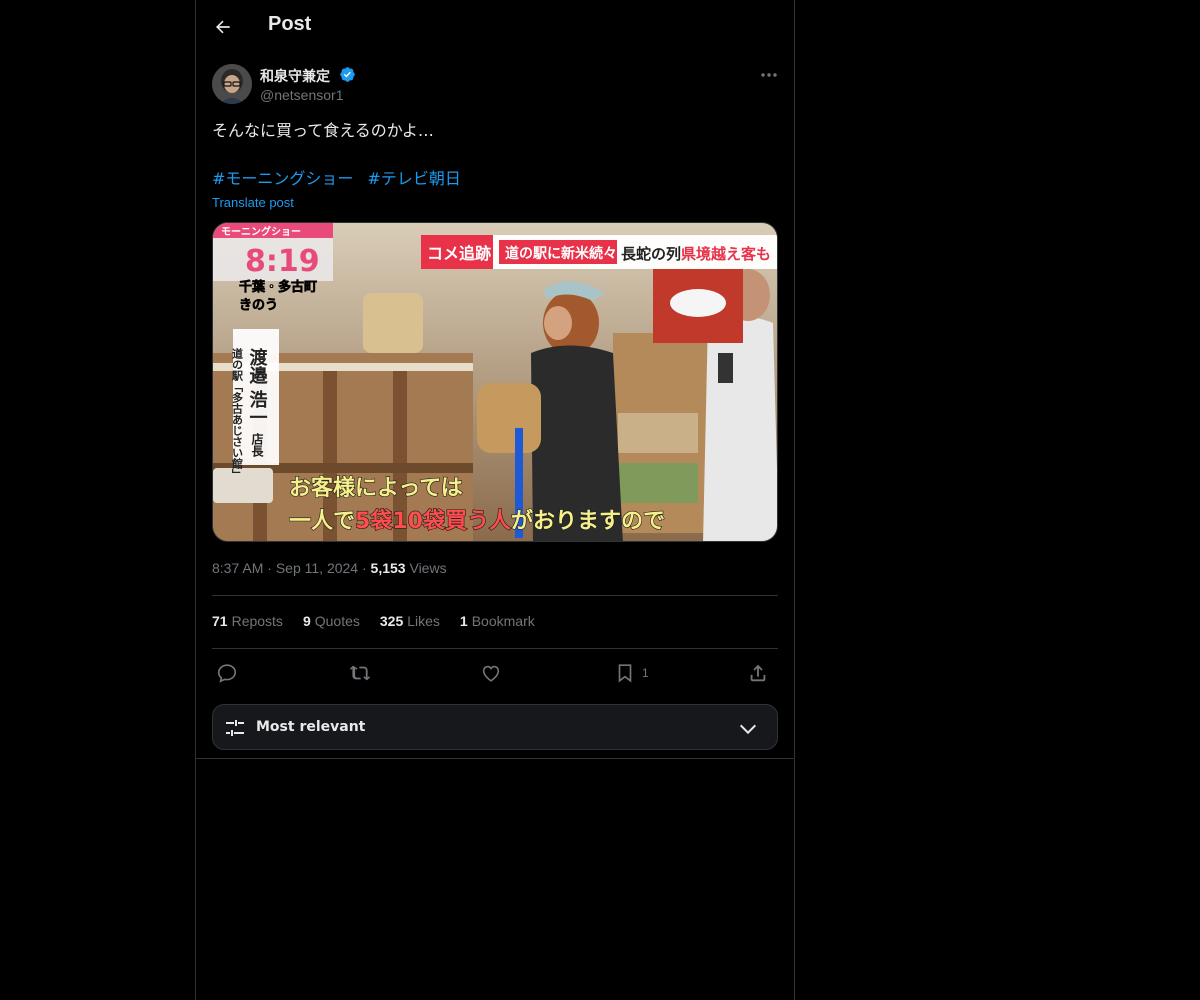 The width and height of the screenshot is (1200, 1000). Describe the element at coordinates (317, 568) in the screenshot. I see `post-date: Sep 11, 2024` at that location.